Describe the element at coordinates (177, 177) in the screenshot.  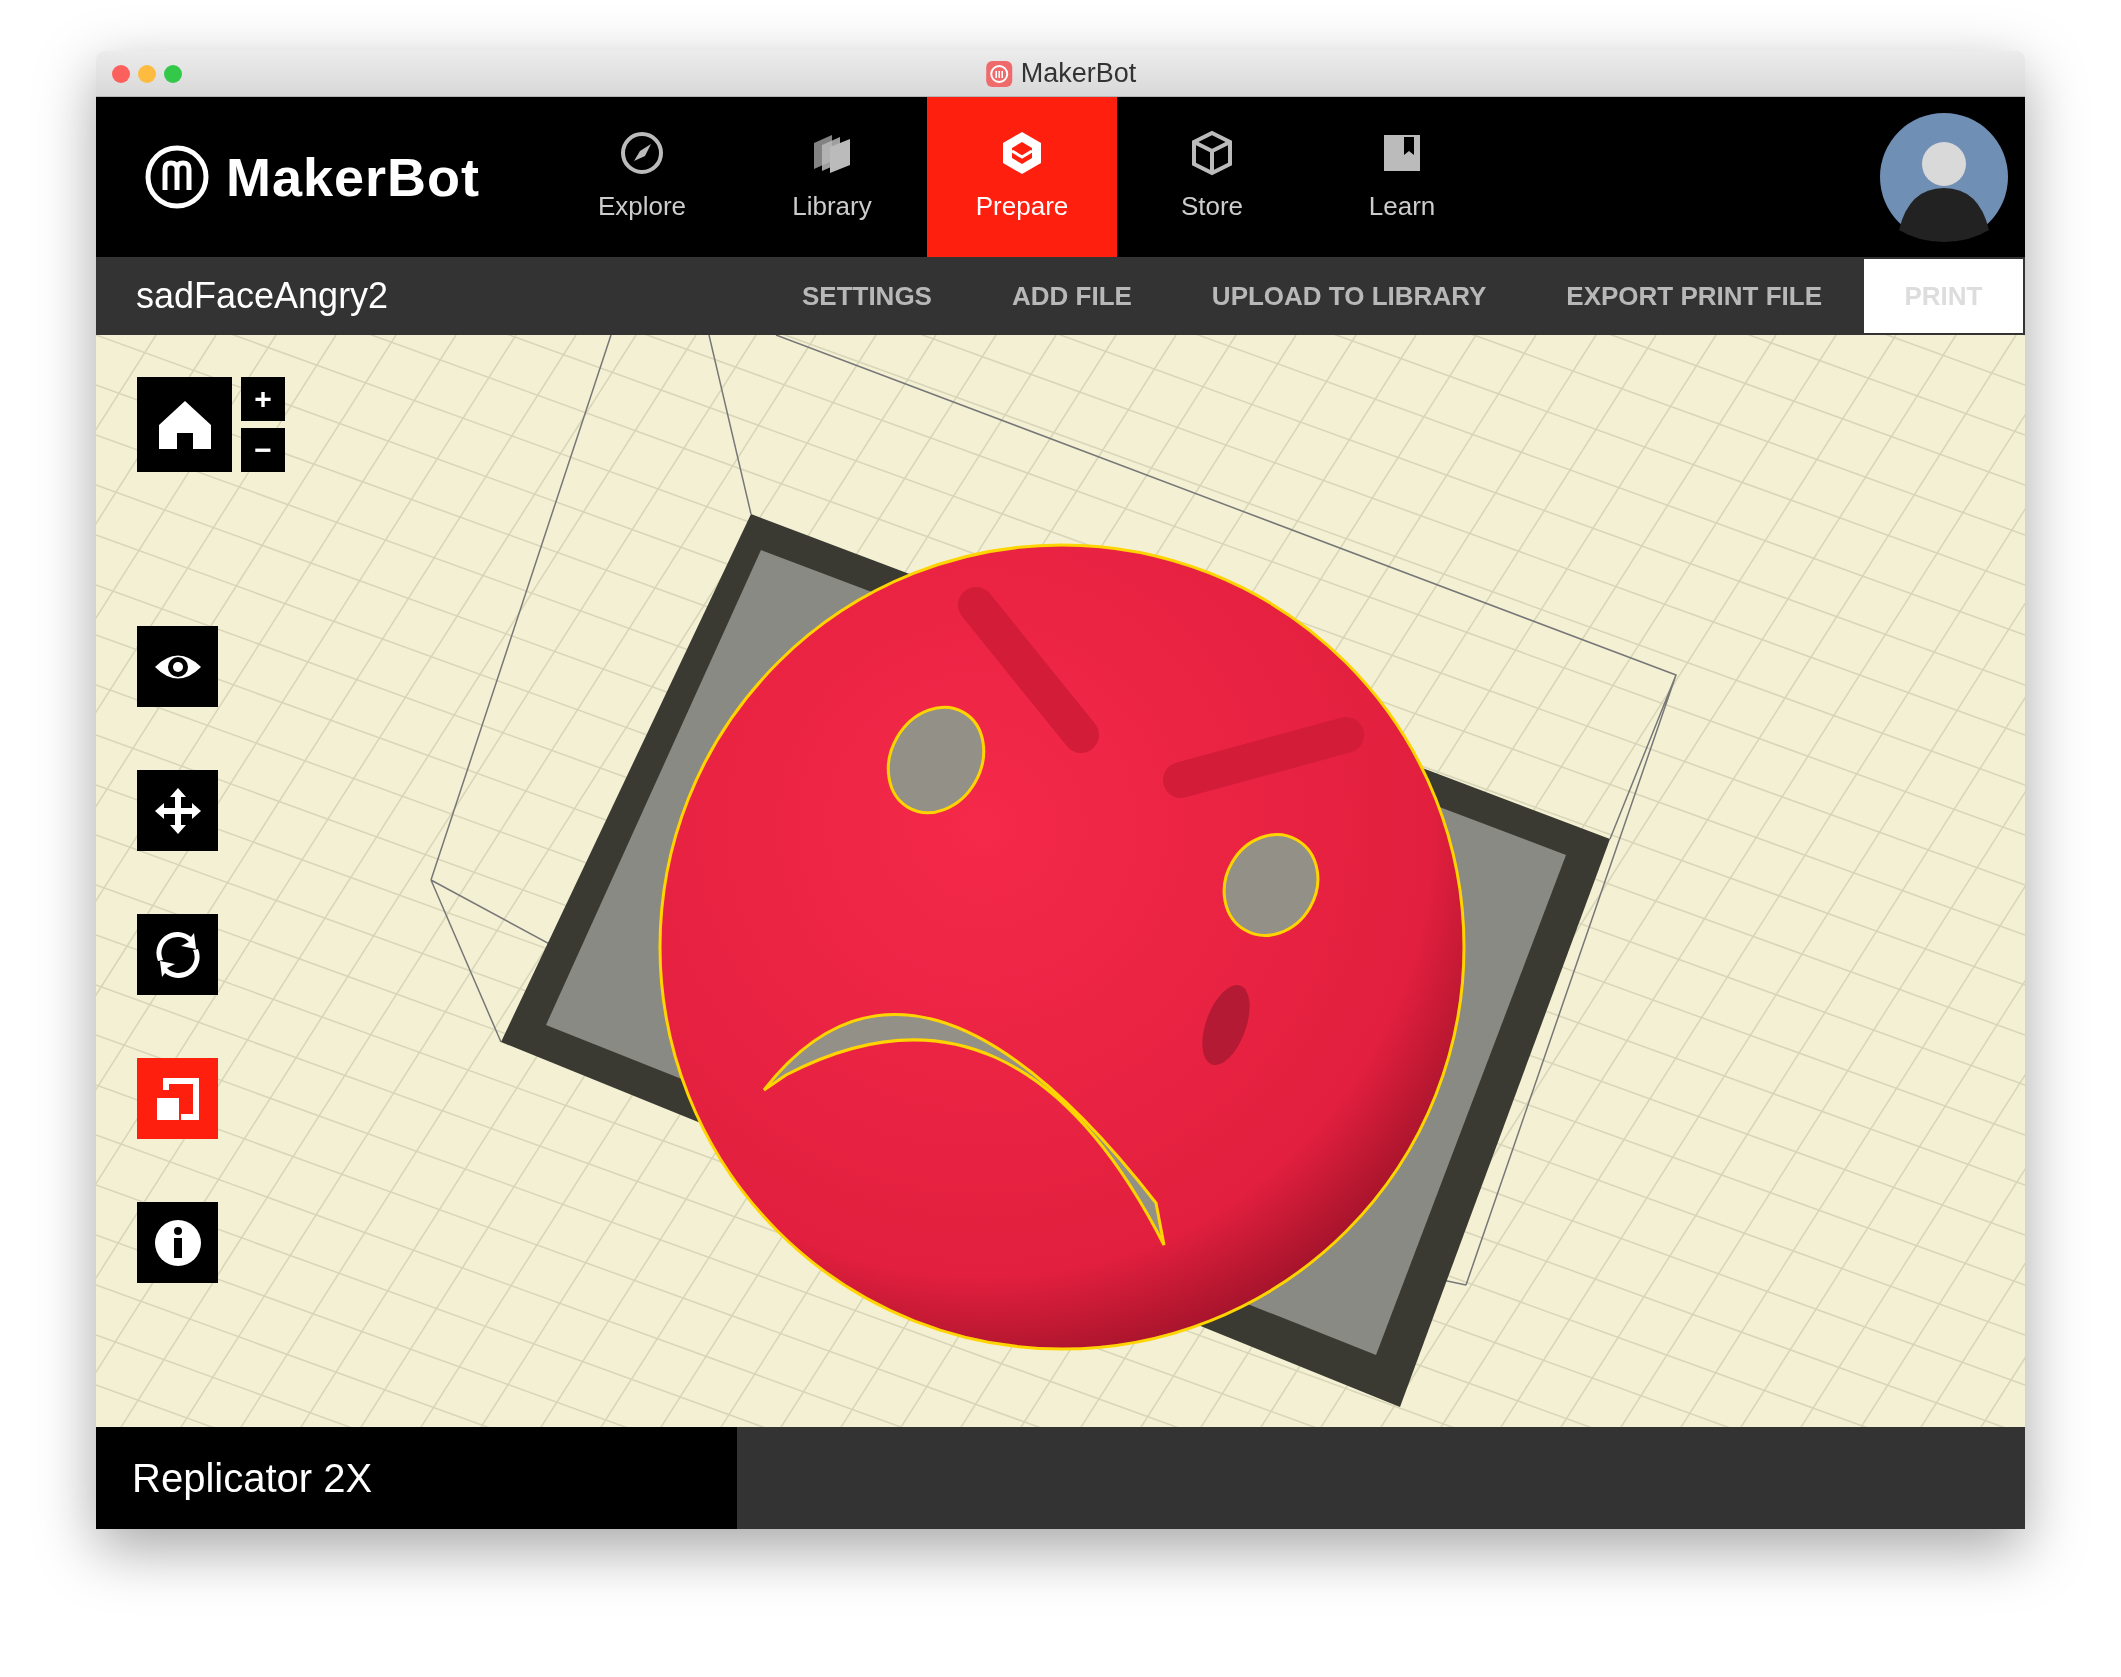
I see `logo-icon` at that location.